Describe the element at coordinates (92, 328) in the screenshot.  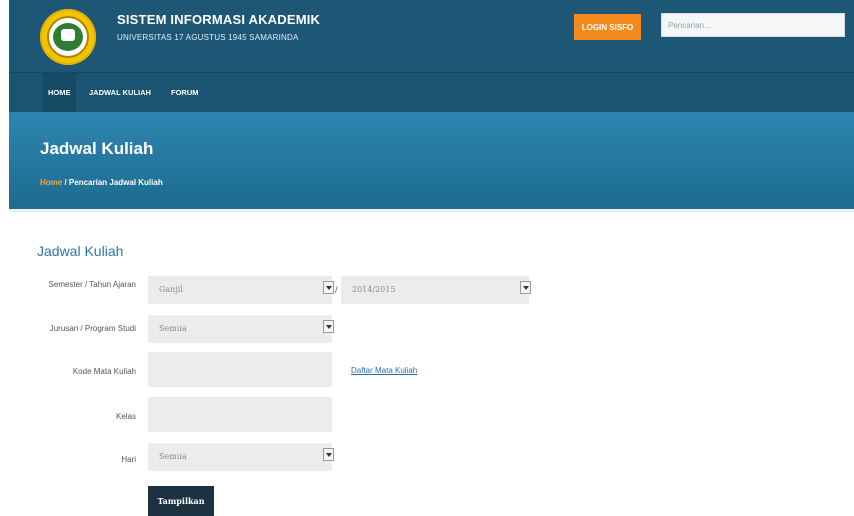
I see `jurusan-label: Jurusan / Program Studi` at that location.